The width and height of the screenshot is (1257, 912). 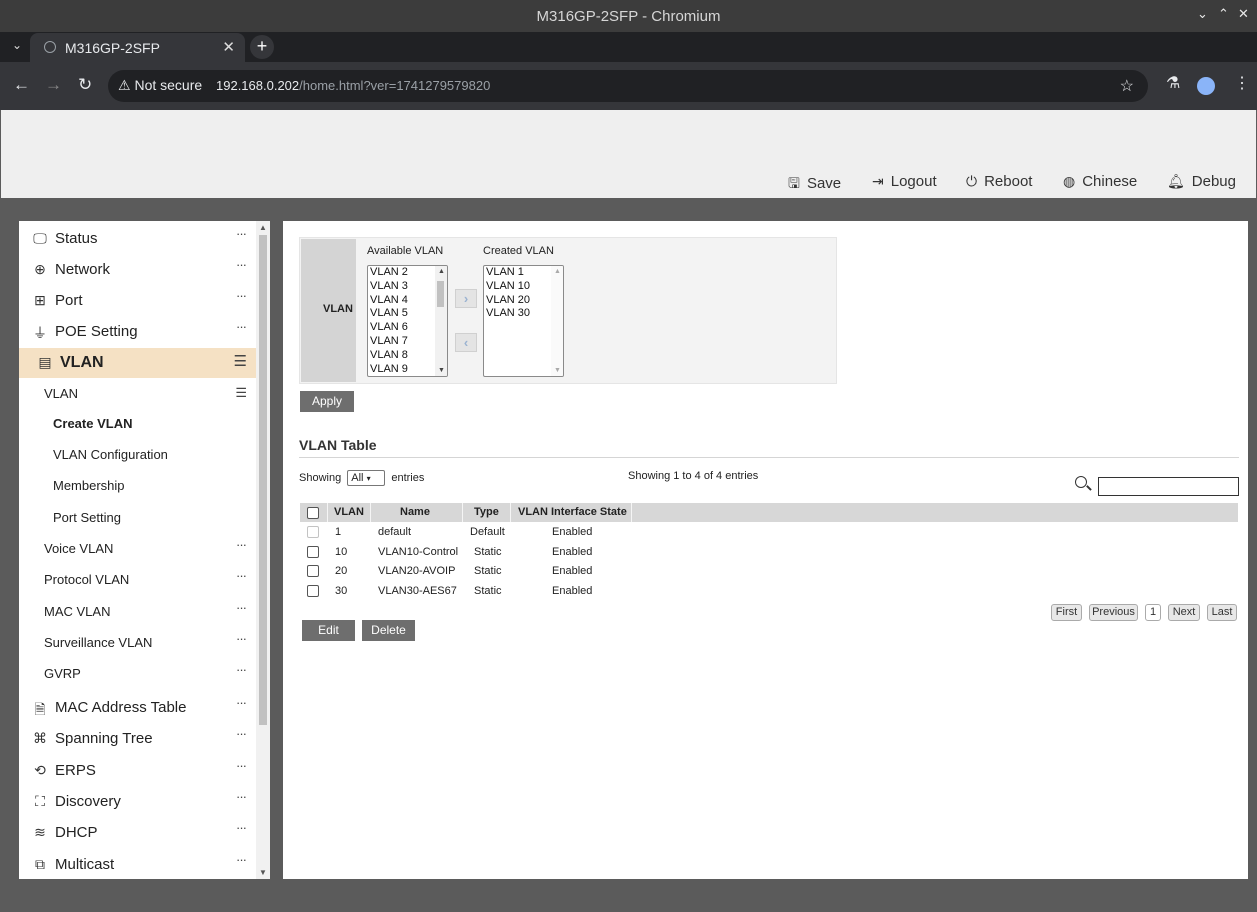 What do you see at coordinates (769, 571) in the screenshot?
I see `table-row: 20 VLAN20-AVOIP Static Enabled` at bounding box center [769, 571].